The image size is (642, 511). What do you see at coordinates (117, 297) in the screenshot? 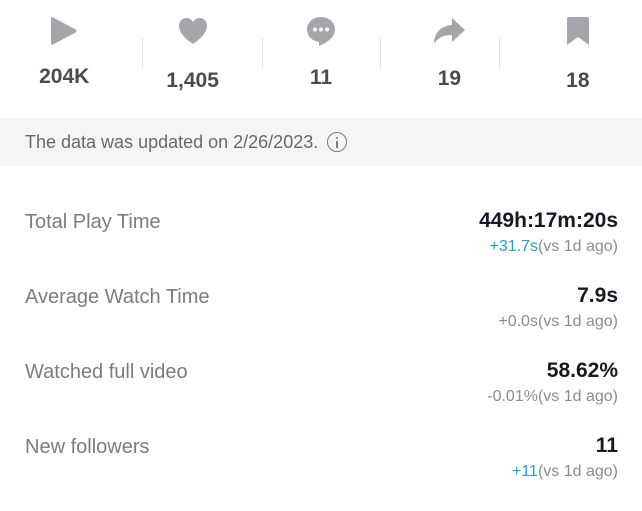
I see `metric-label: Average Watch Time` at bounding box center [117, 297].